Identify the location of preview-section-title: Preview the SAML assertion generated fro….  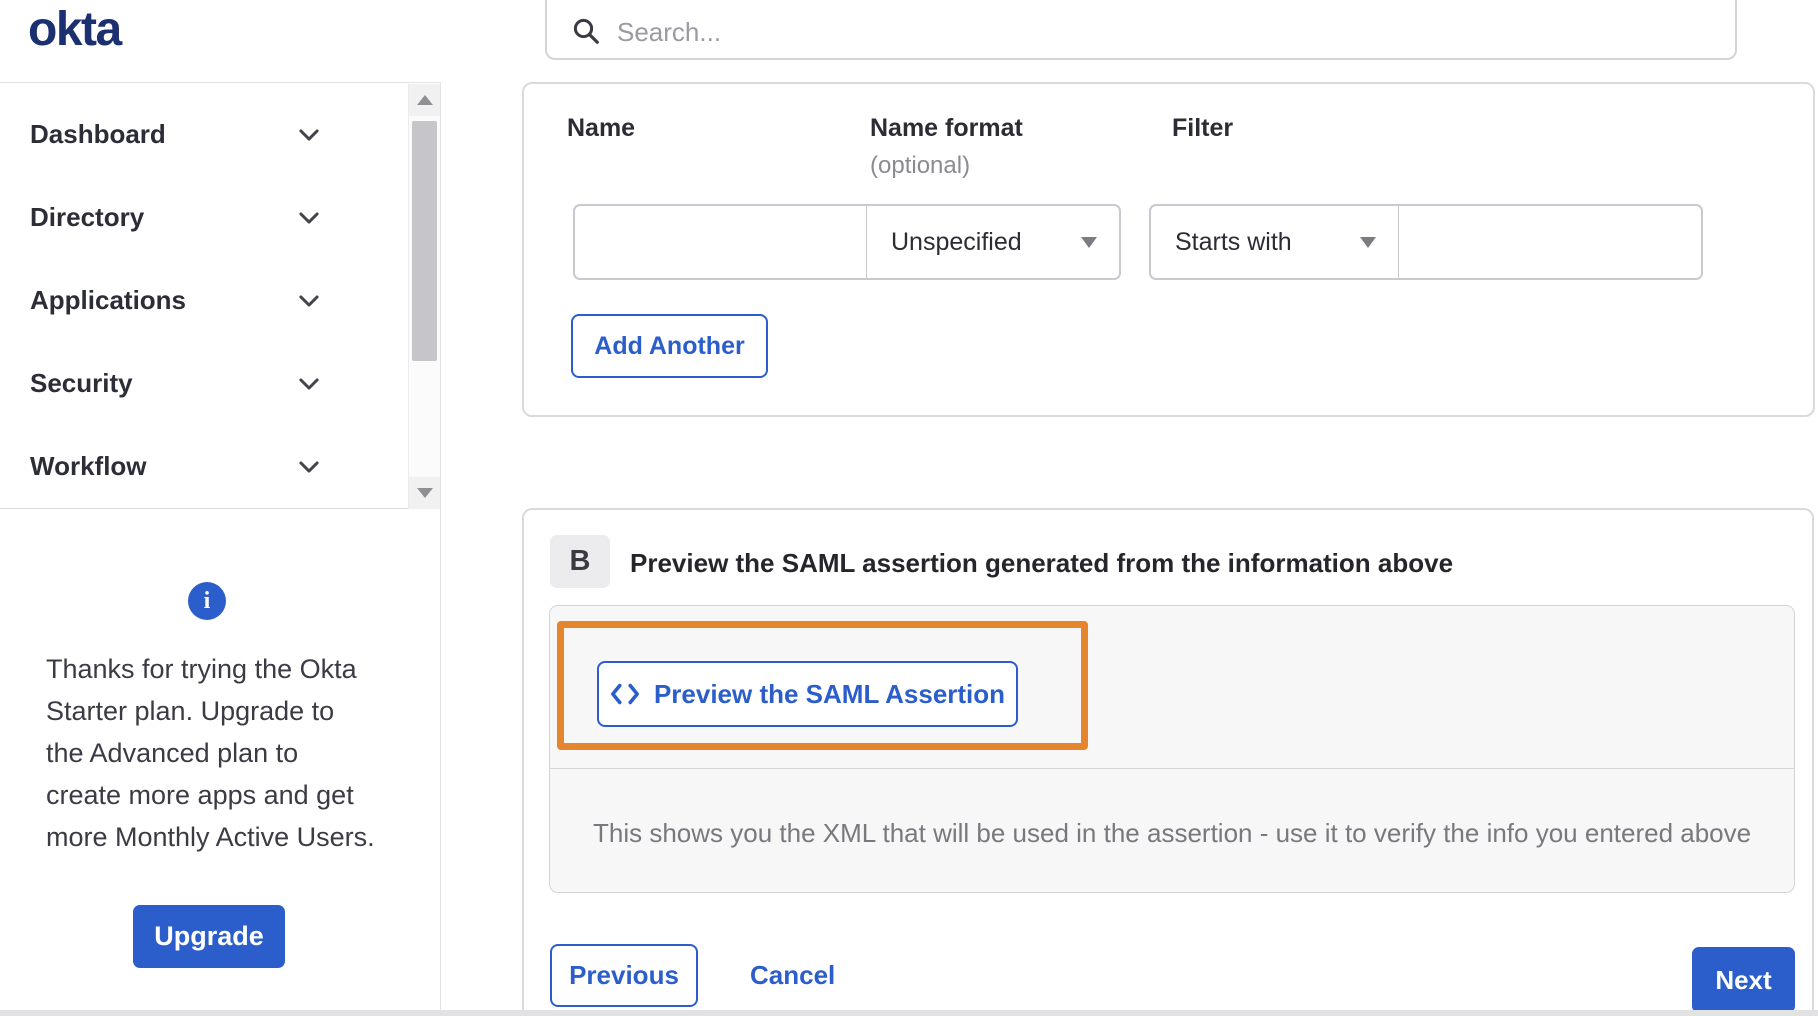
(1042, 563).